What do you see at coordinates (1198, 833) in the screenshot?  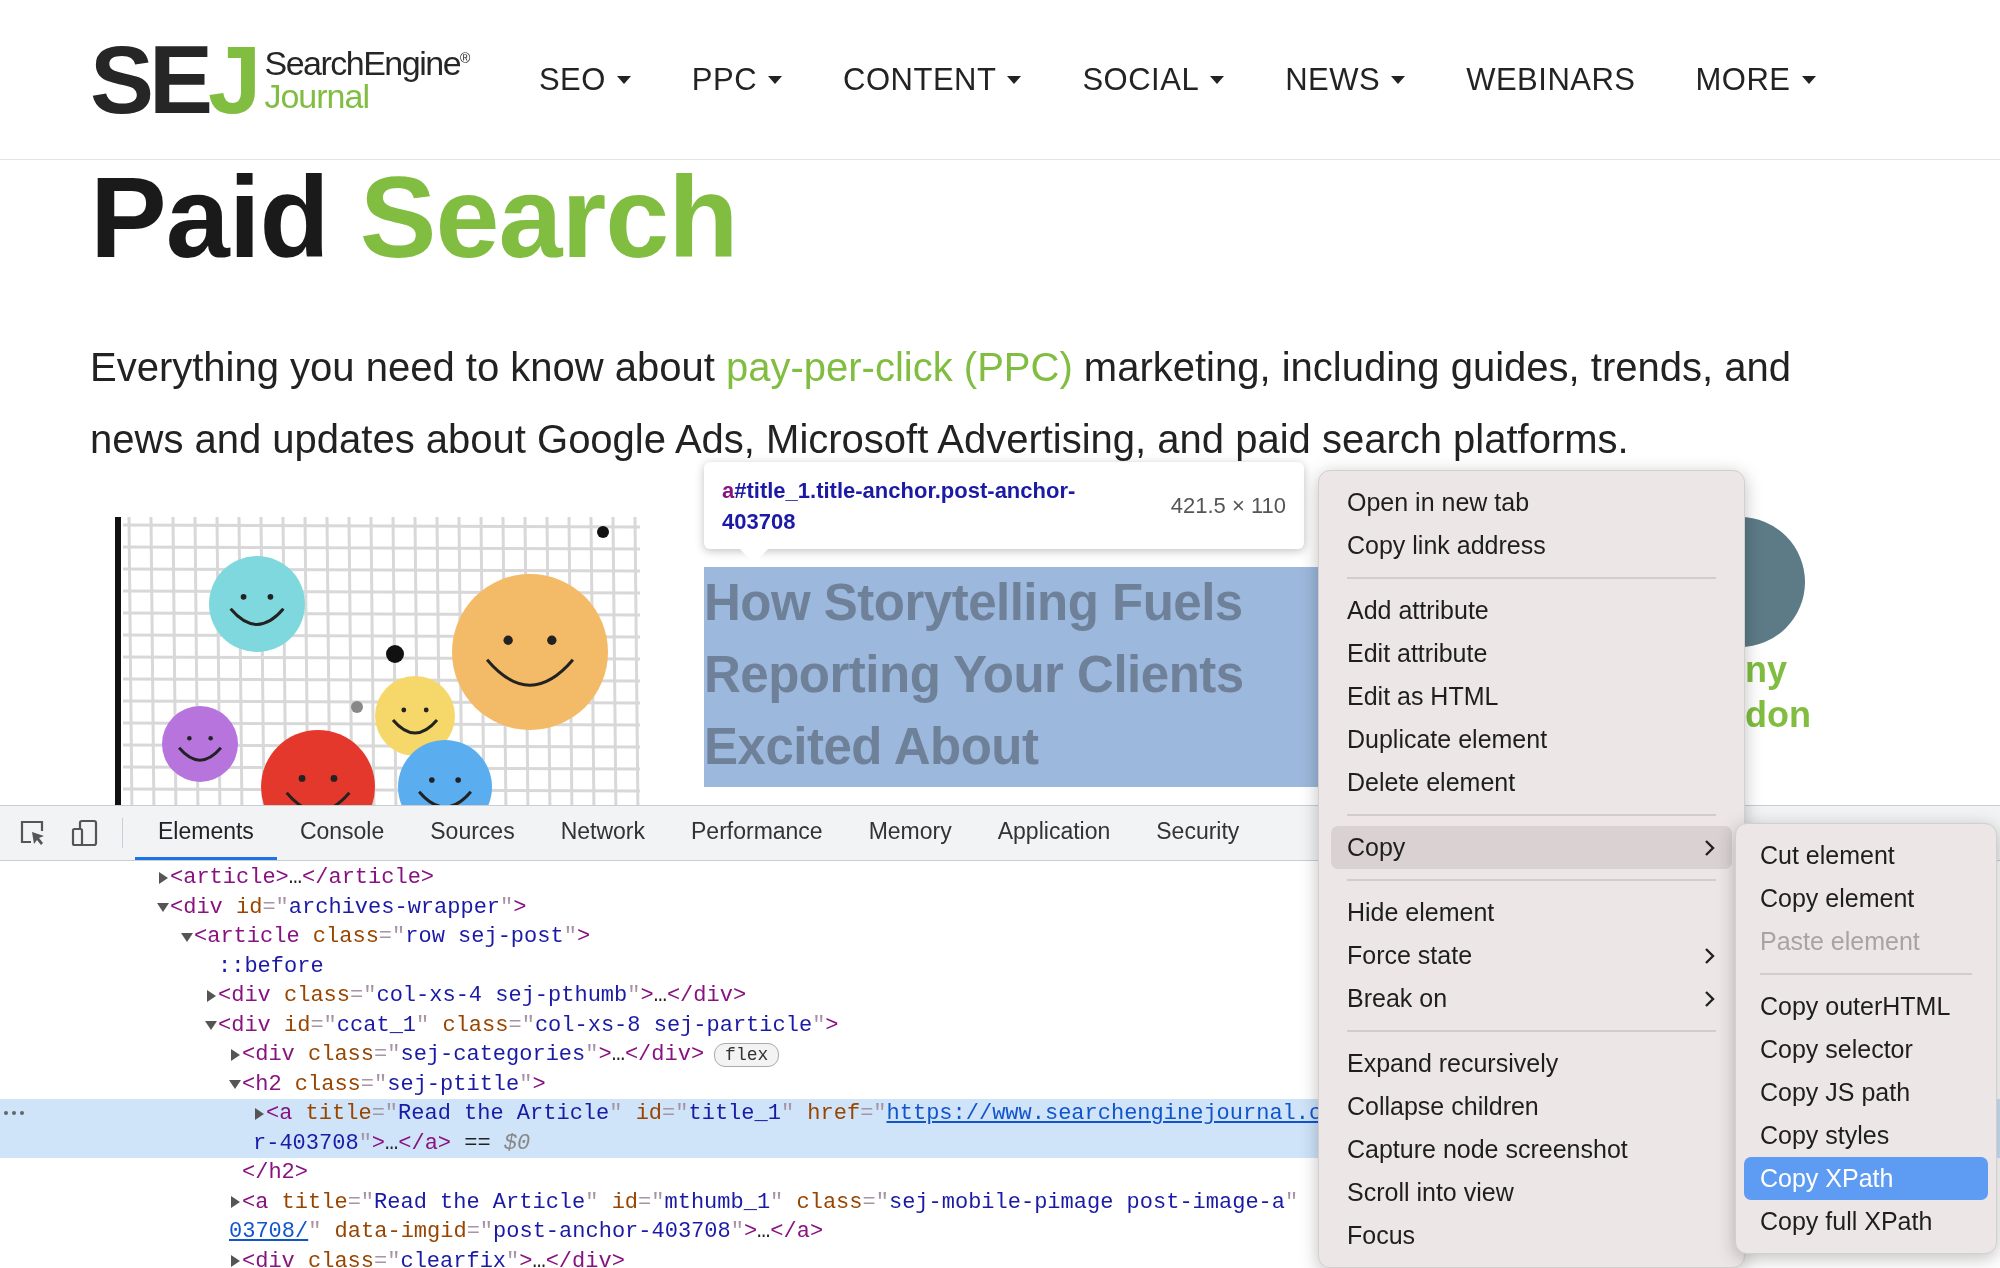 I see `devtools-tab: Security` at bounding box center [1198, 833].